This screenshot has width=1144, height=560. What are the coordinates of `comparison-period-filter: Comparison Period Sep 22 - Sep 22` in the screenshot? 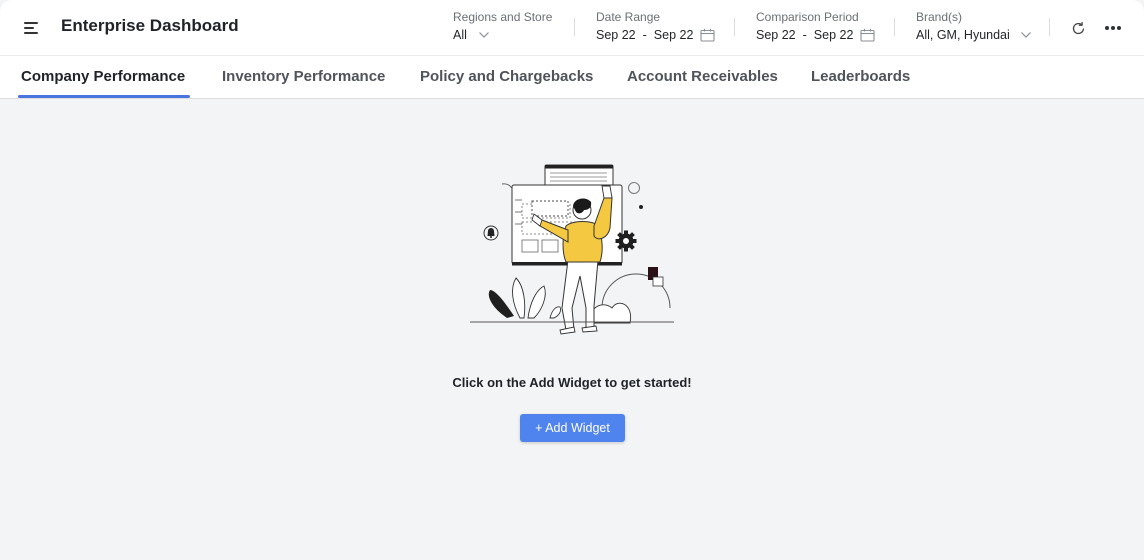 It's located at (815, 28).